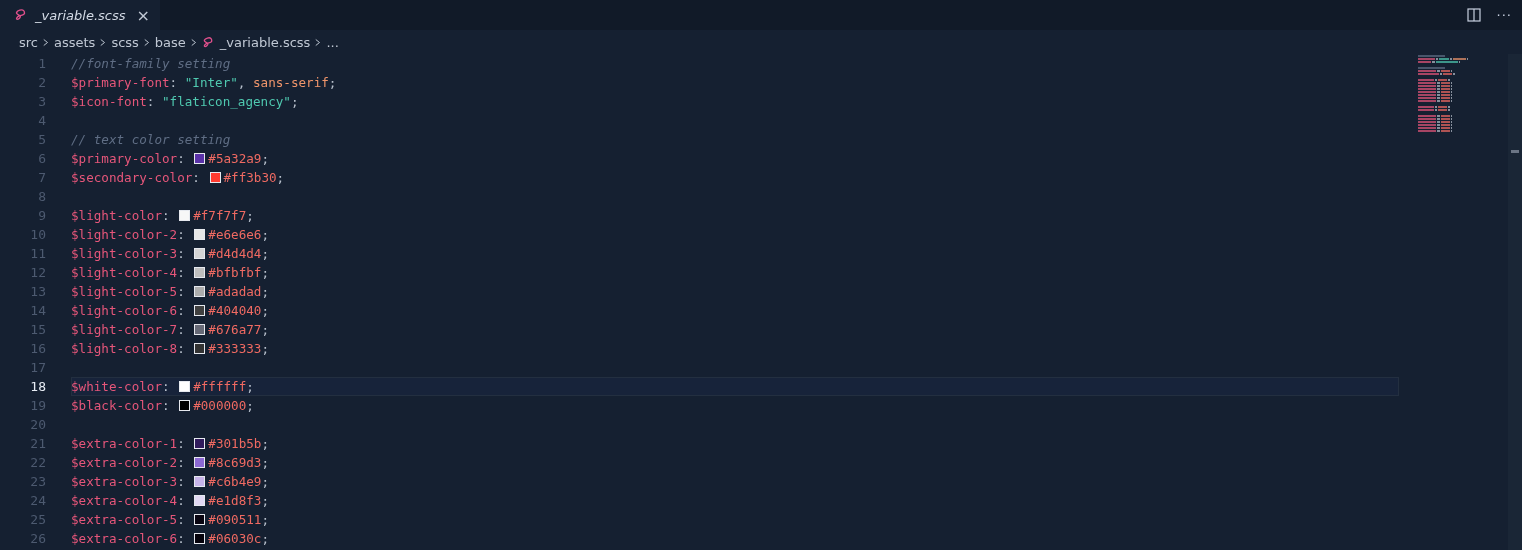 The width and height of the screenshot is (1522, 550). I want to click on line-number: 12, so click(37, 273).